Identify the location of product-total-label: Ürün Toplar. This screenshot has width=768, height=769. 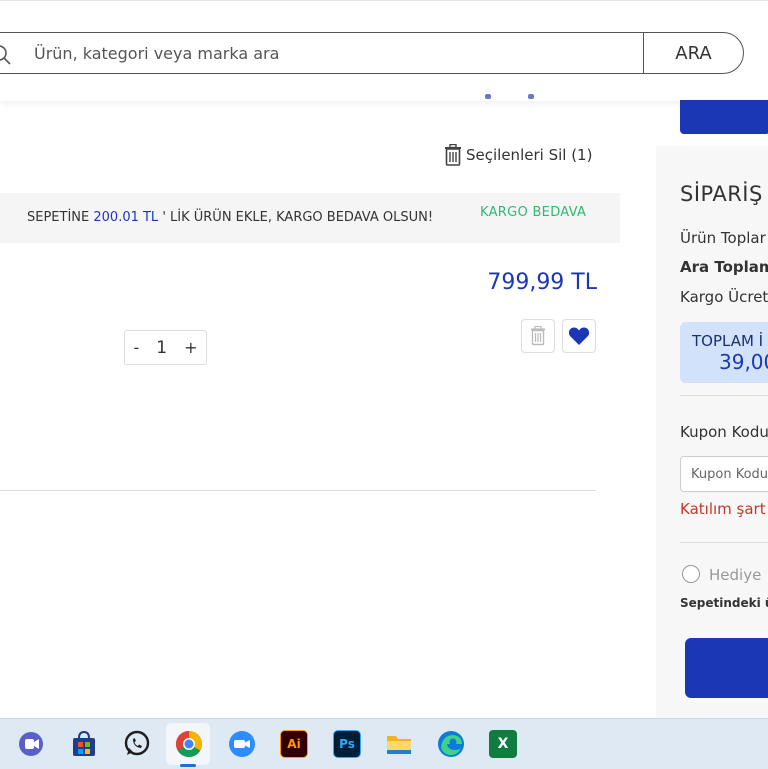
(723, 238).